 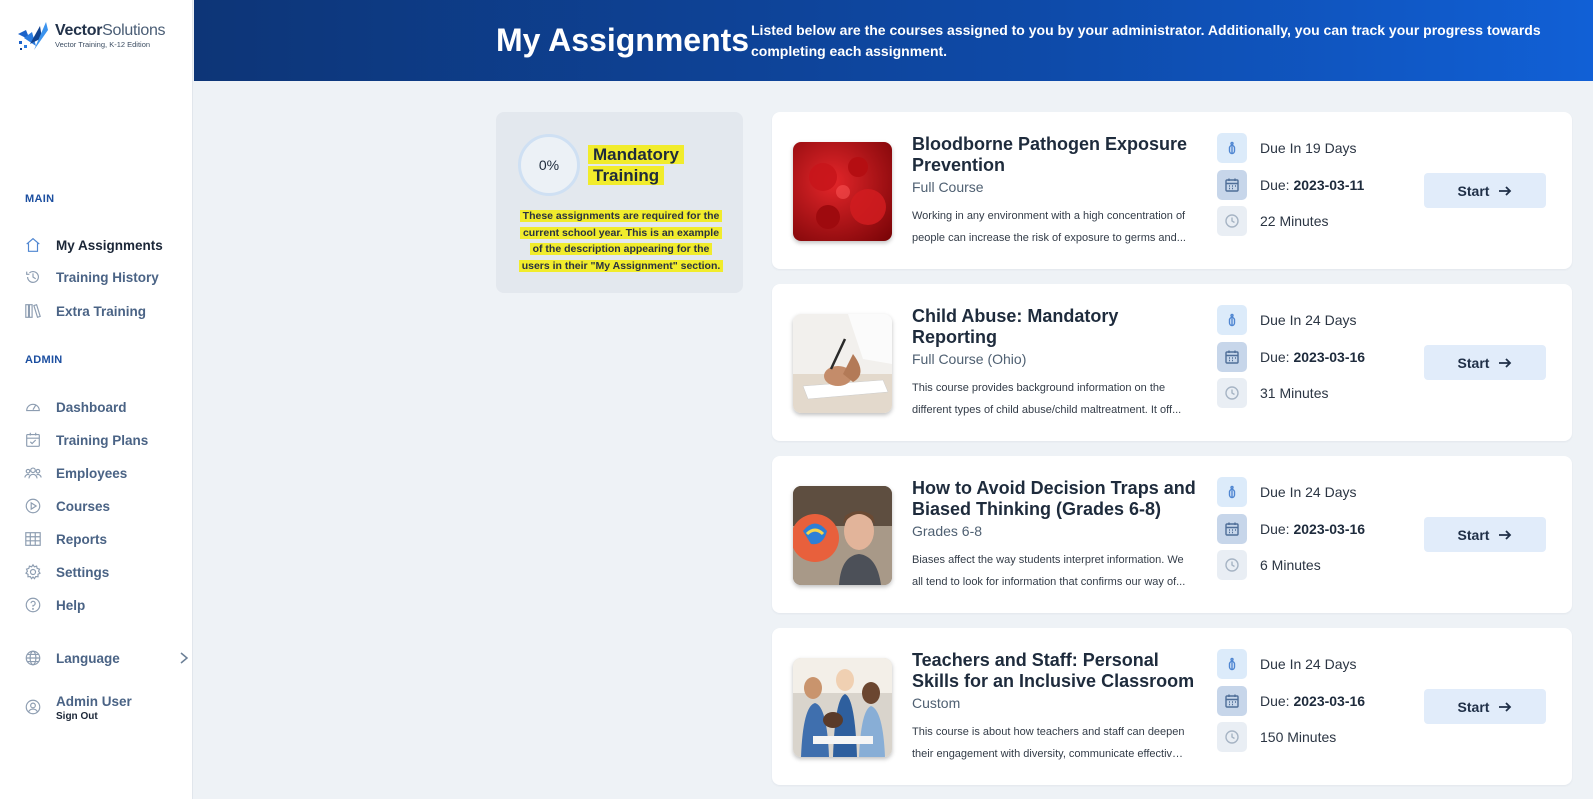 I want to click on chevron-right-icon, so click(x=184, y=658).